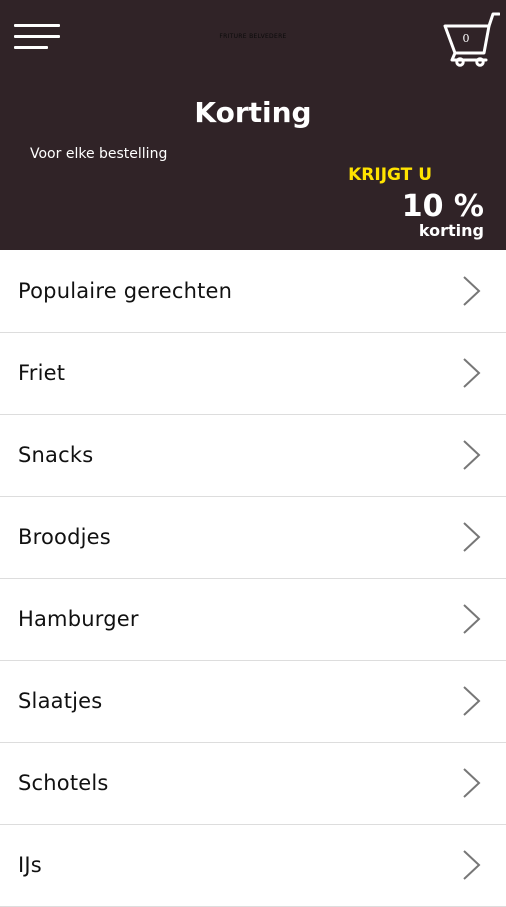 The height and width of the screenshot is (907, 506). Describe the element at coordinates (253, 374) in the screenshot. I see `category-item-friet: Friet` at that location.